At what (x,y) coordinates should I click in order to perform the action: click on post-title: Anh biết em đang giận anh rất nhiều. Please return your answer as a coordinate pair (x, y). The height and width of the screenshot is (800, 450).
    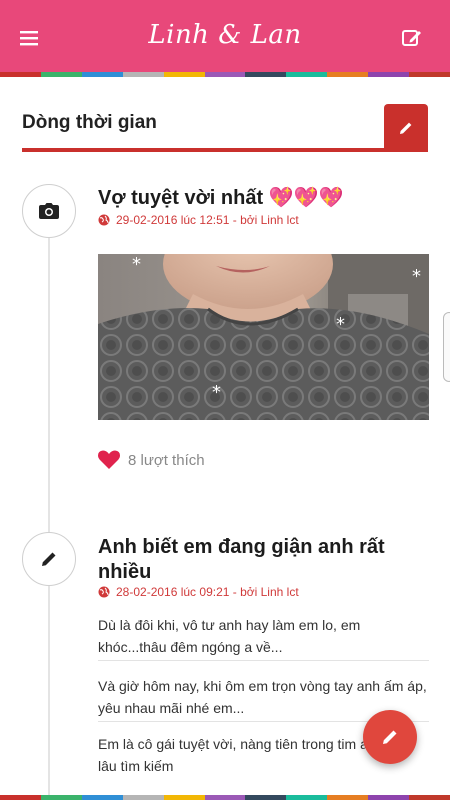
    Looking at the image, I should click on (258, 560).